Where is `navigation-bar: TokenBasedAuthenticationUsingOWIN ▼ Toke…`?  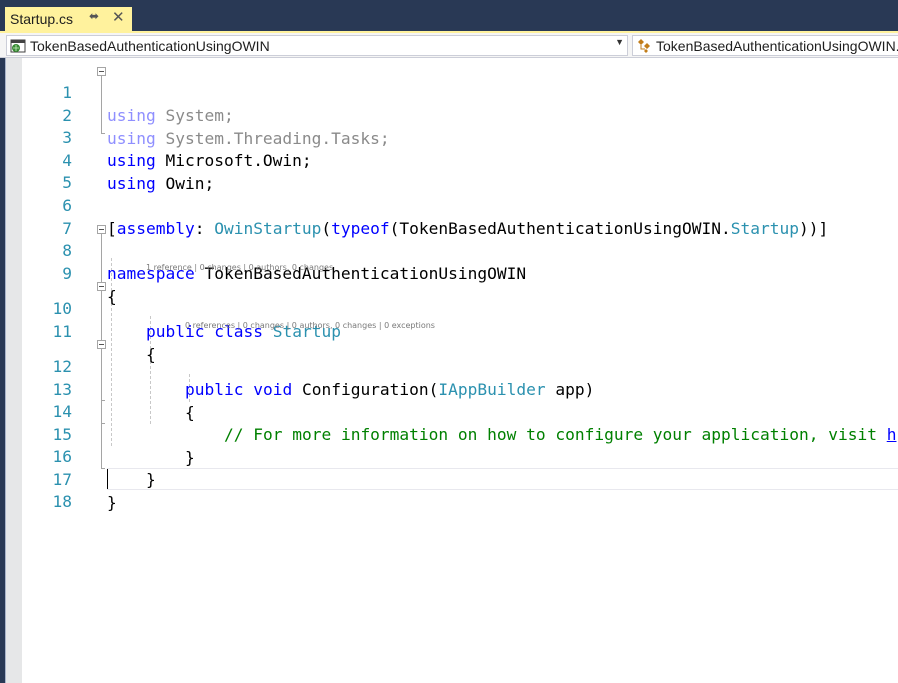 navigation-bar: TokenBasedAuthenticationUsingOWIN ▼ Toke… is located at coordinates (449, 45).